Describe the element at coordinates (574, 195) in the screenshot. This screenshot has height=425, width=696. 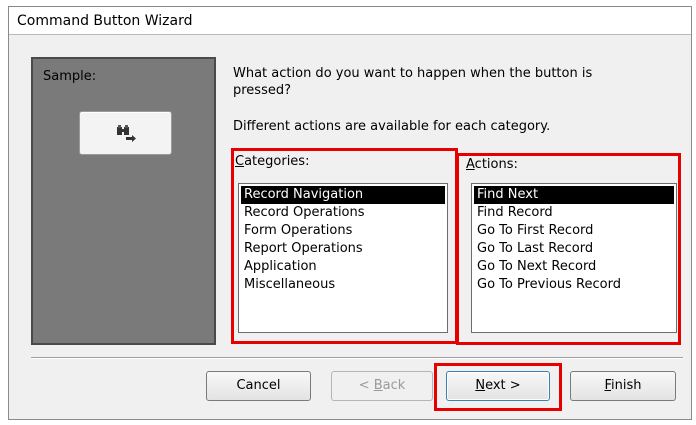
I see `list-item: Find Next` at that location.